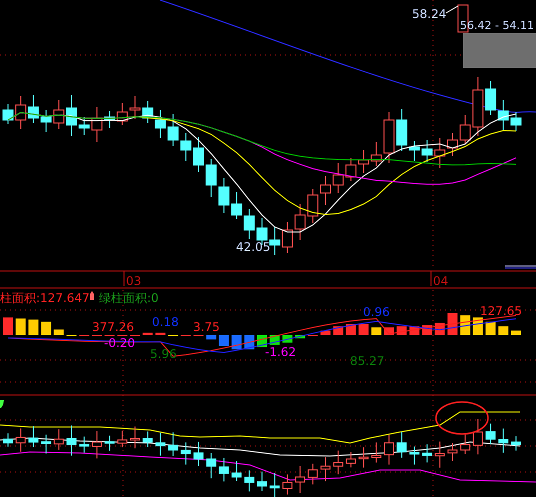 This screenshot has height=497, width=536. Describe the element at coordinates (501, 311) in the screenshot. I see `value-label: 127.65` at that location.